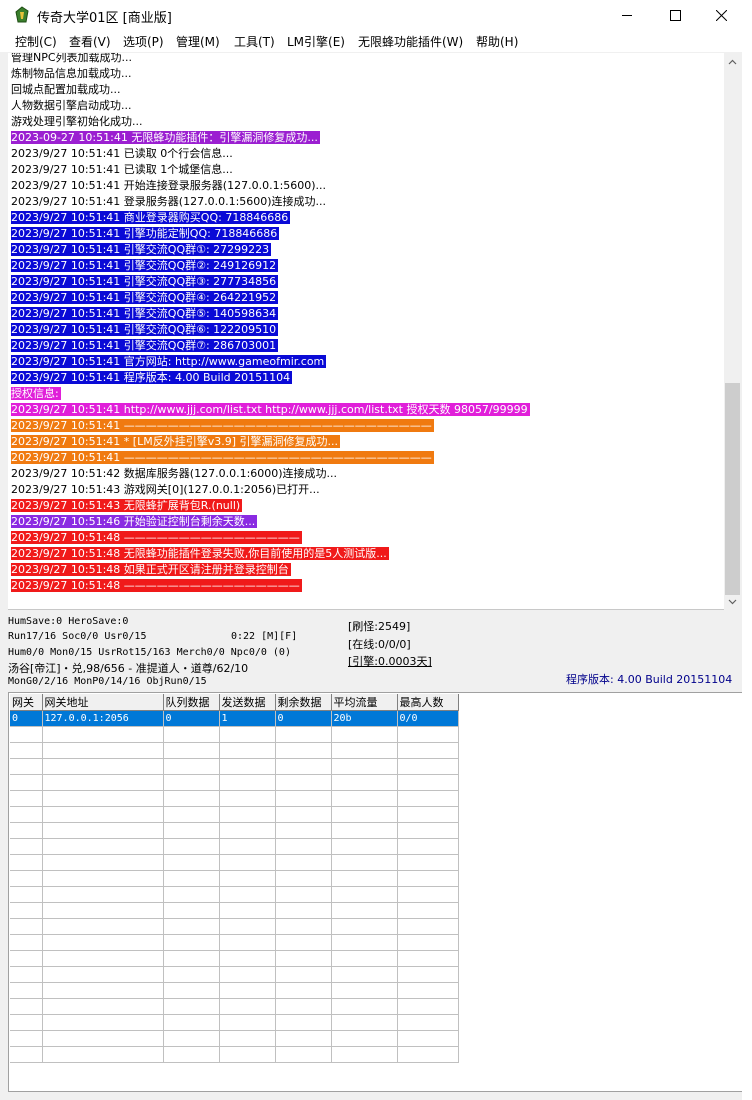 The image size is (752, 1100). What do you see at coordinates (143, 41) in the screenshot?
I see `menu-options: 选项(P)` at bounding box center [143, 41].